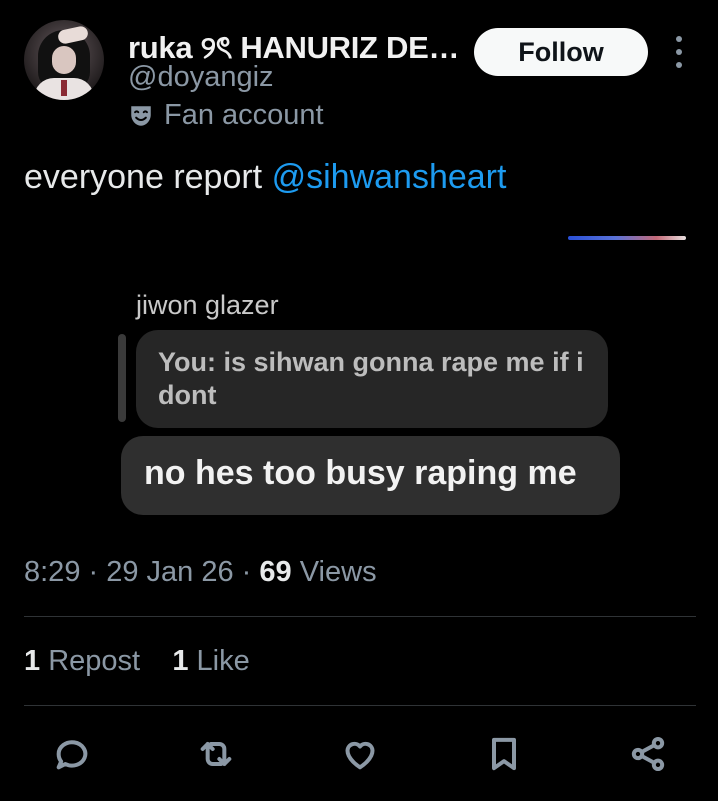 The width and height of the screenshot is (718, 801). Describe the element at coordinates (94, 661) in the screenshot. I see `reposts-label: Repost` at that location.